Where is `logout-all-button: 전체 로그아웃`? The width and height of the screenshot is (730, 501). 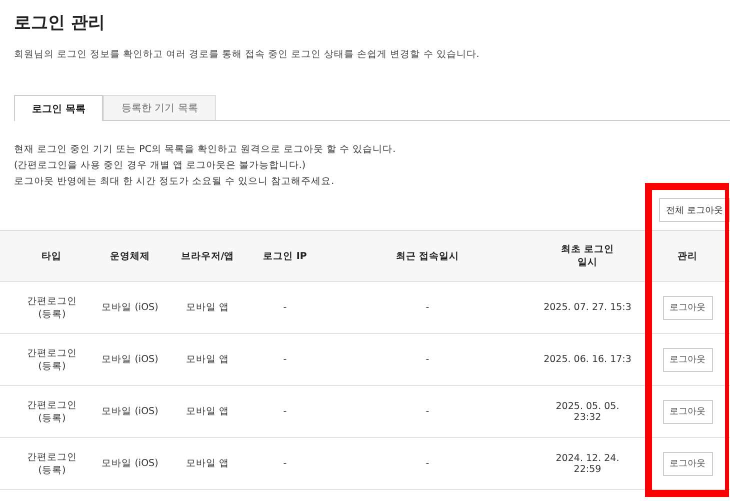 logout-all-button: 전체 로그아웃 is located at coordinates (694, 210).